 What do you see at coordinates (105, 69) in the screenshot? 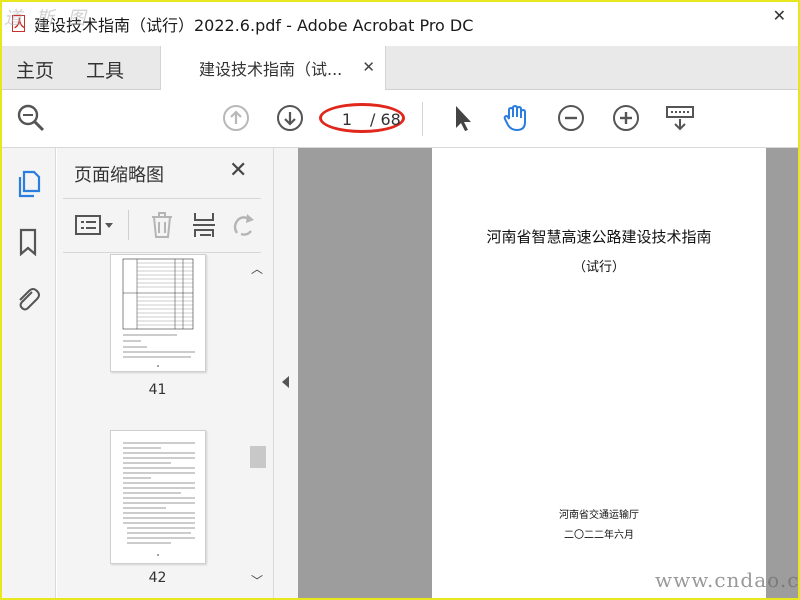
I see `tab-tools: 工具` at bounding box center [105, 69].